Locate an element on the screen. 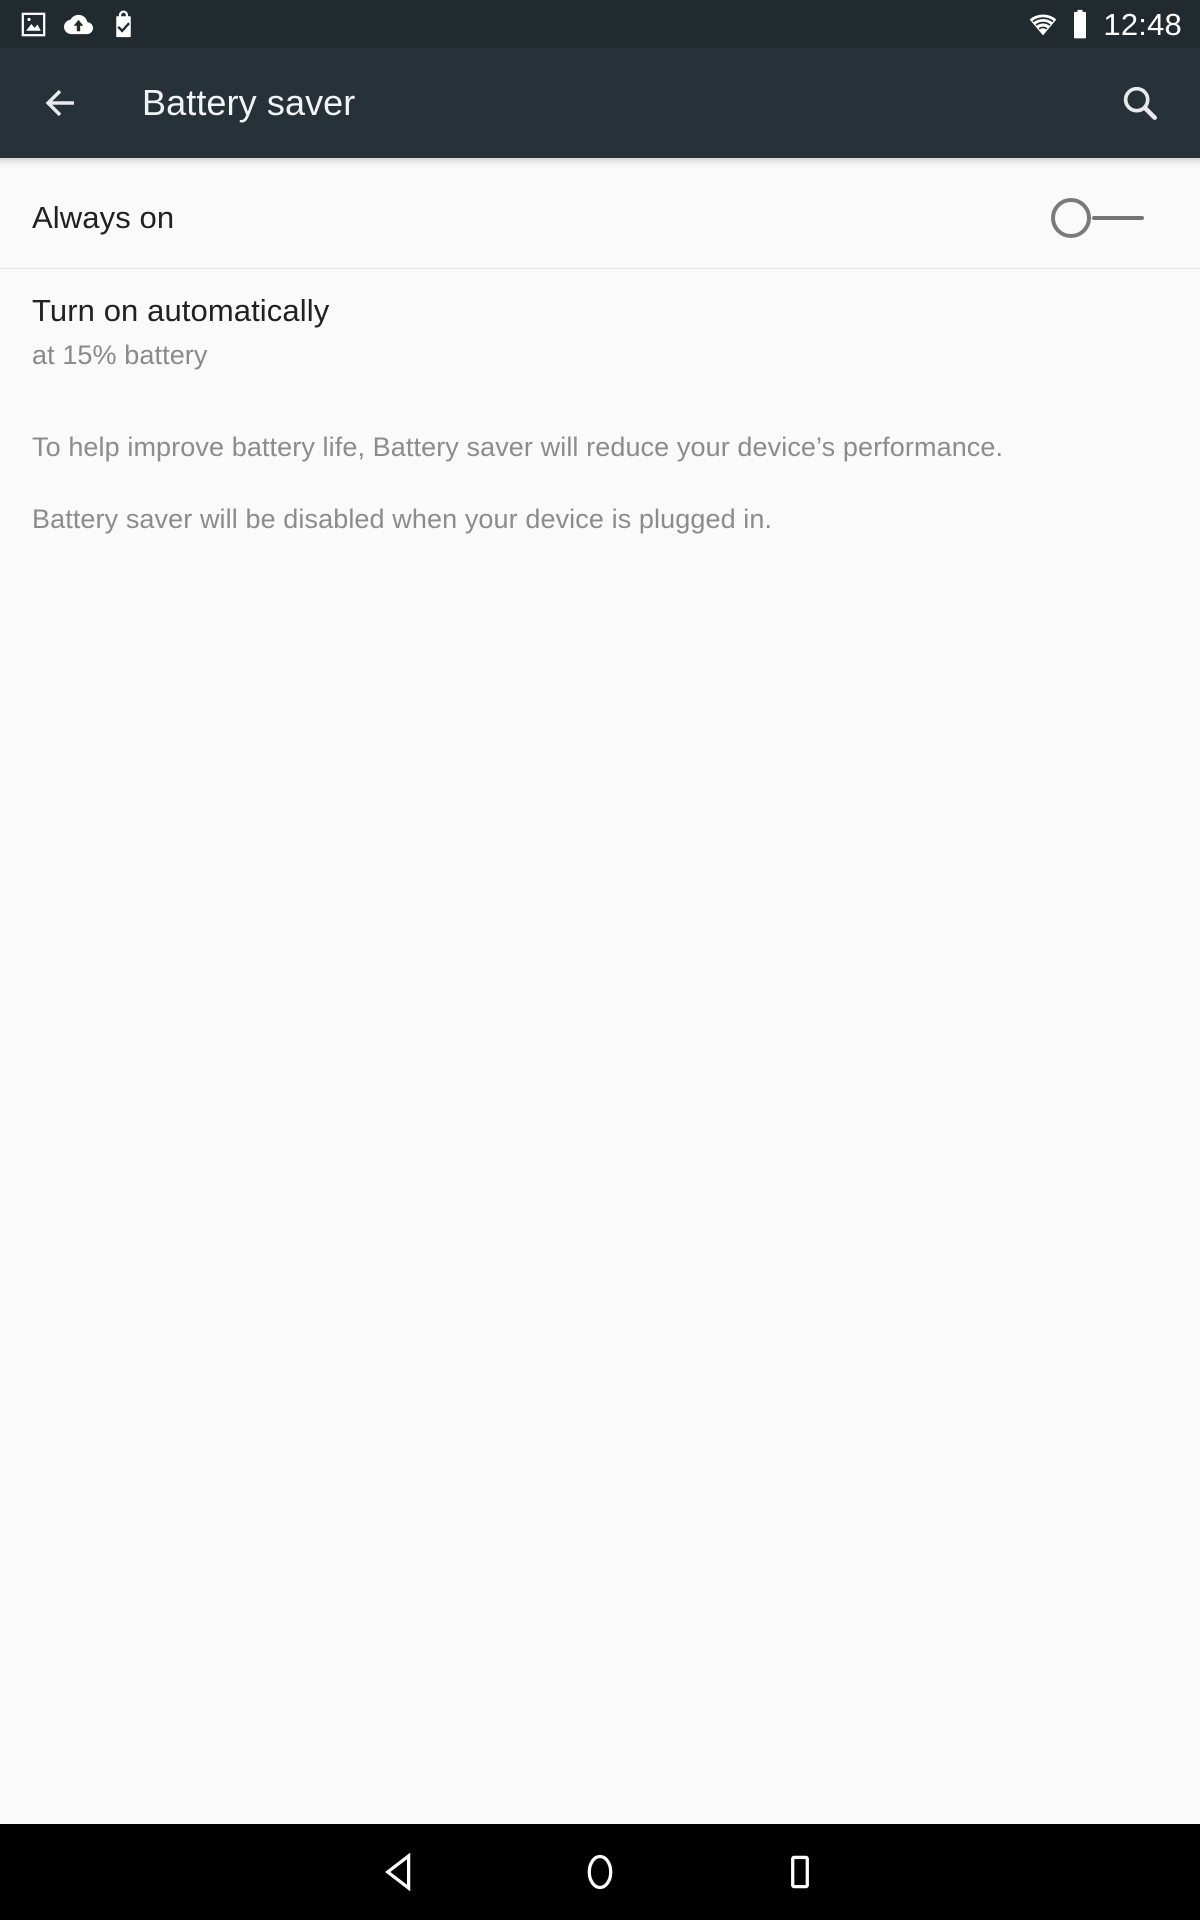 The image size is (1200, 1920). photo-image-icon is located at coordinates (33, 24).